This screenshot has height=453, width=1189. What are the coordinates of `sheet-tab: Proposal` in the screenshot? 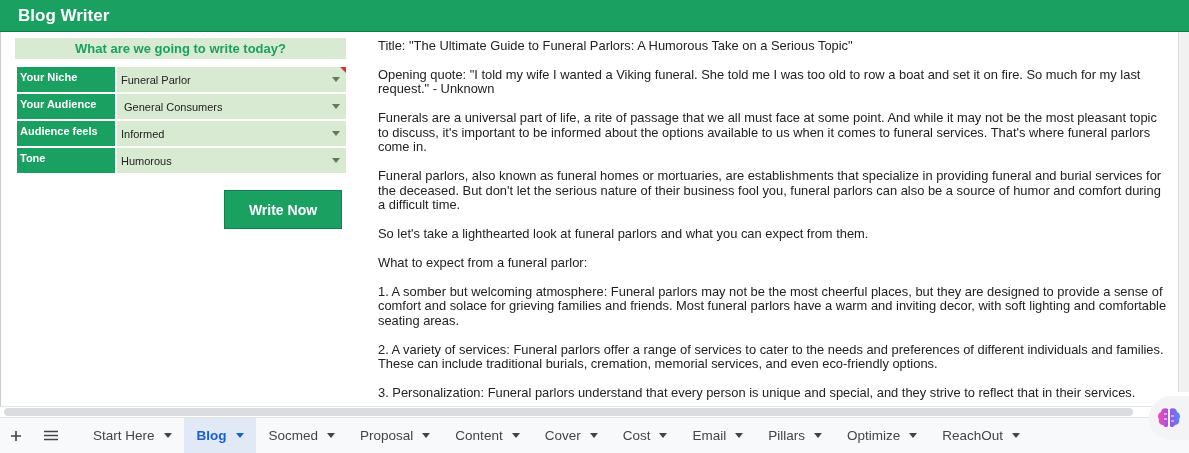 It's located at (395, 435).